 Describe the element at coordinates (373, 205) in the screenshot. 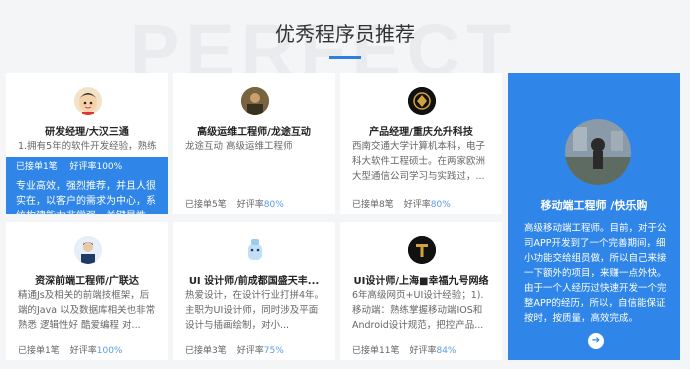

I see `orders-count: 已接单8笔` at that location.